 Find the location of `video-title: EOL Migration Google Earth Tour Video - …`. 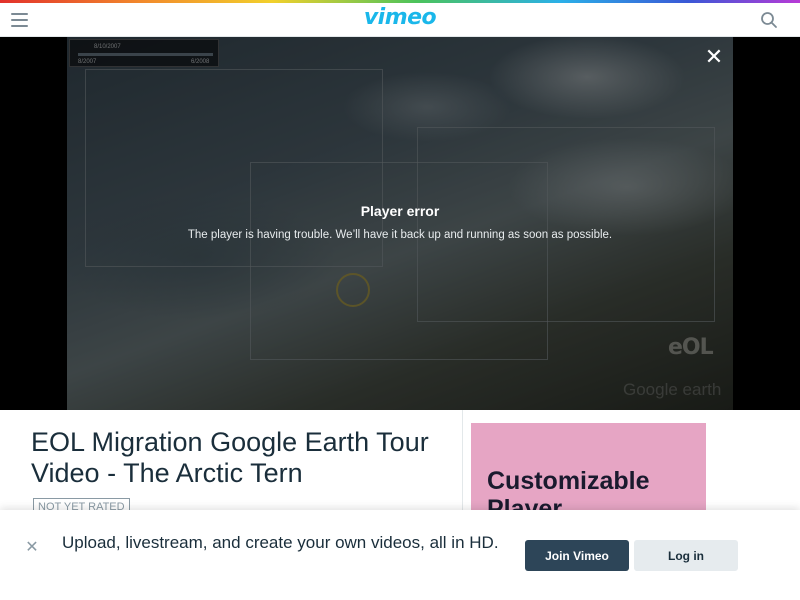

video-title: EOL Migration Google Earth Tour Video - … is located at coordinates (230, 457).